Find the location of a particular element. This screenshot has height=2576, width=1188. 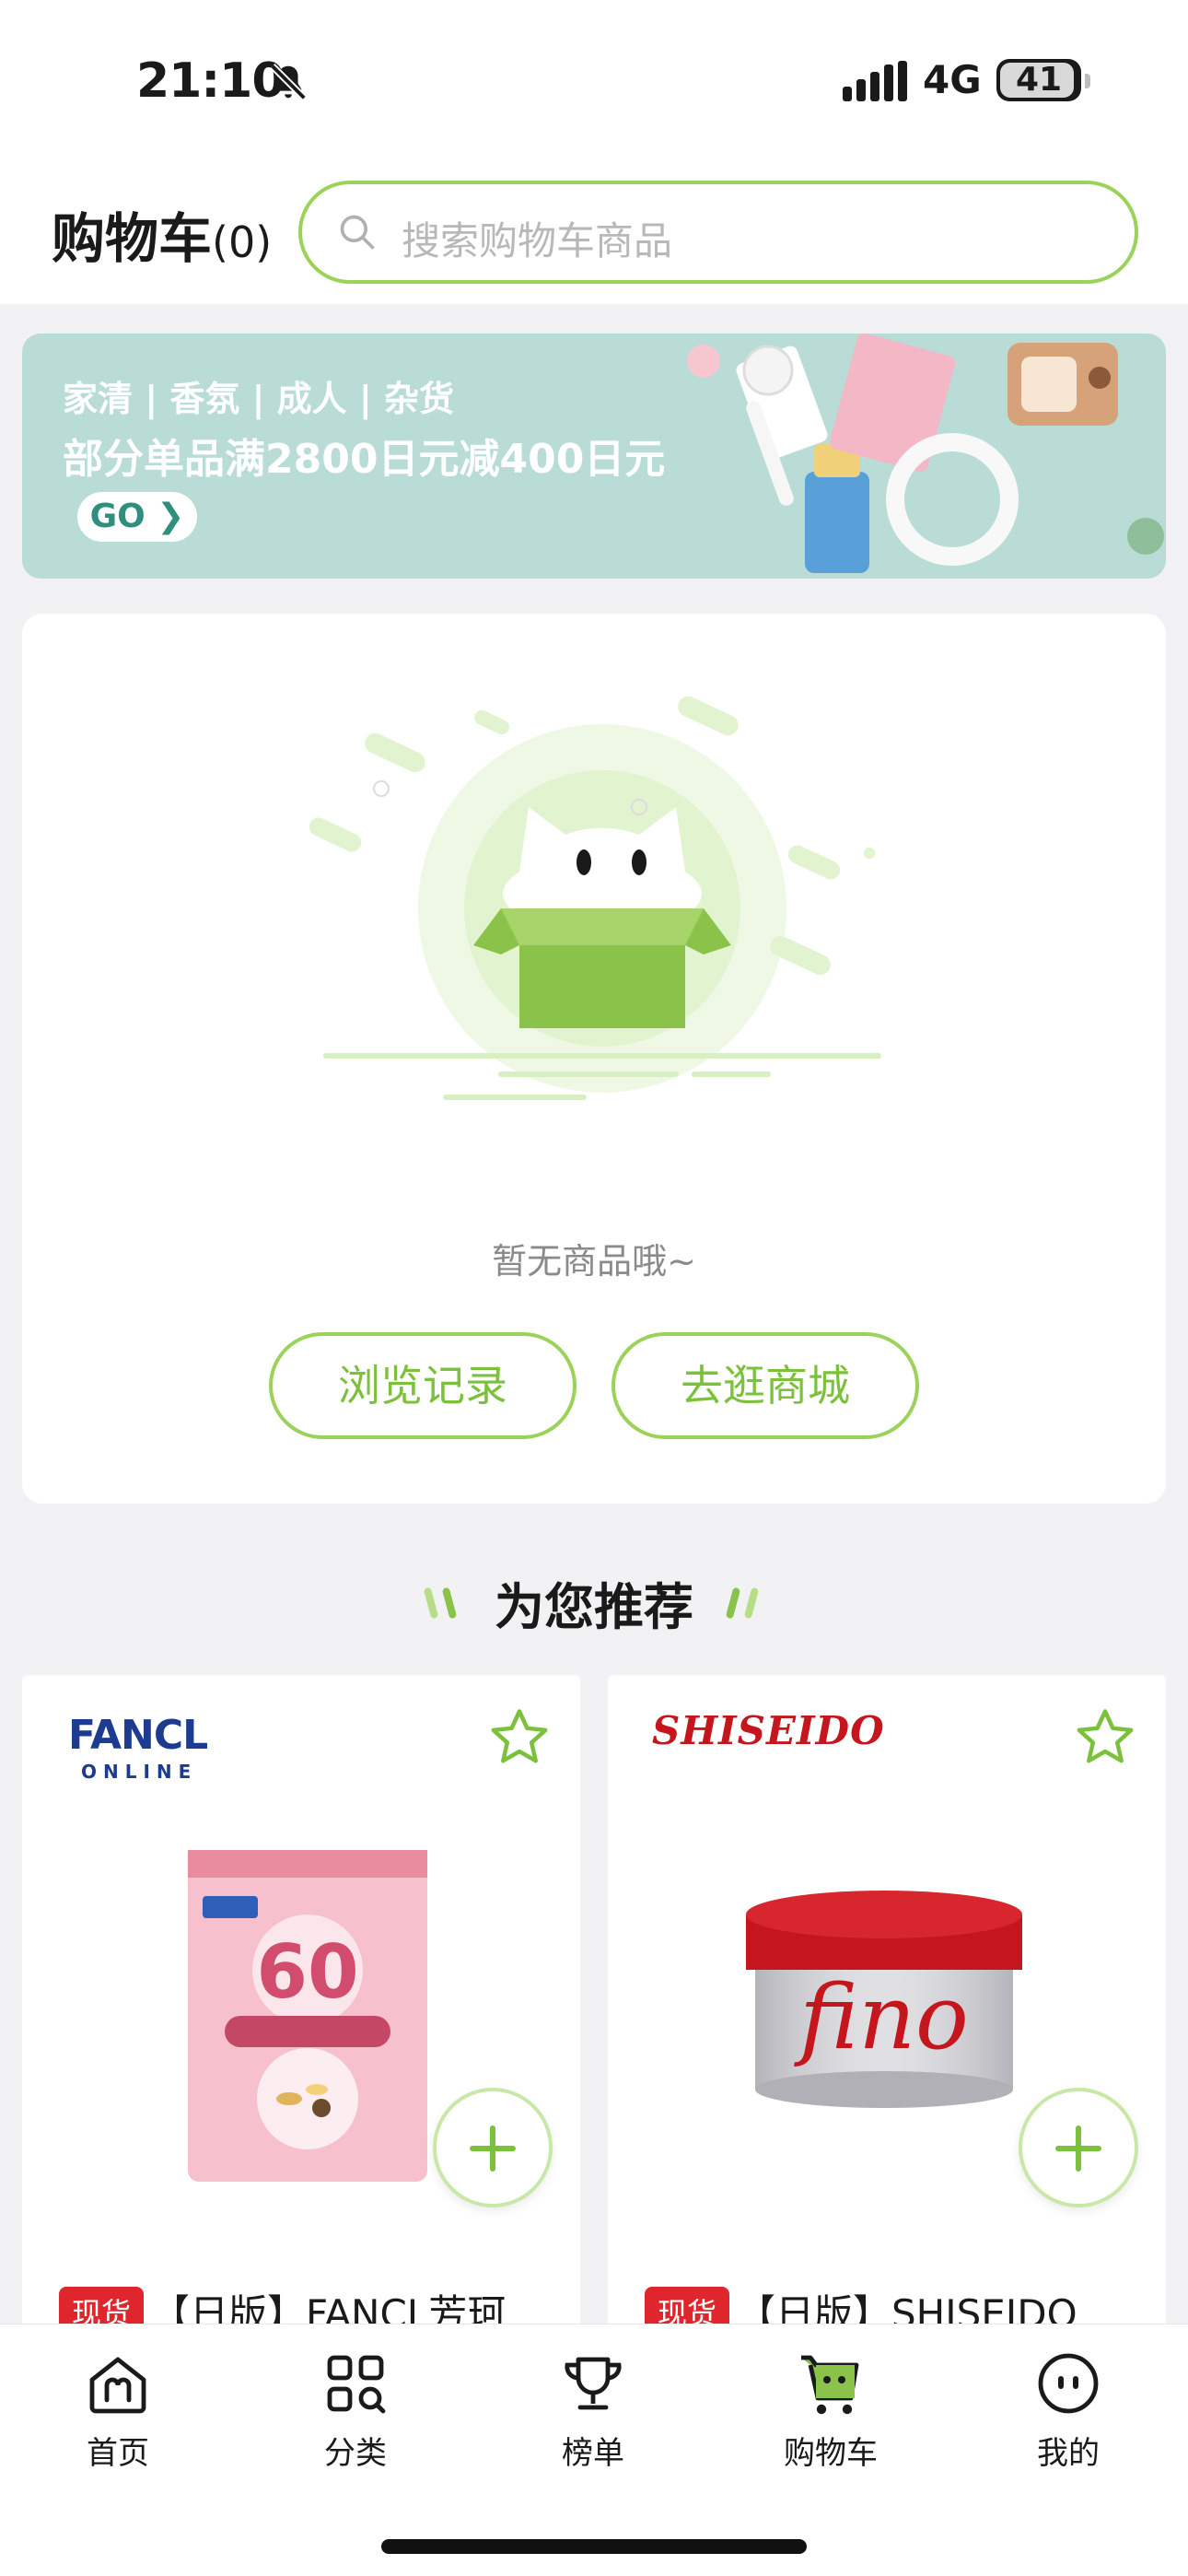

page-title-text: 购物车 is located at coordinates (132, 238).